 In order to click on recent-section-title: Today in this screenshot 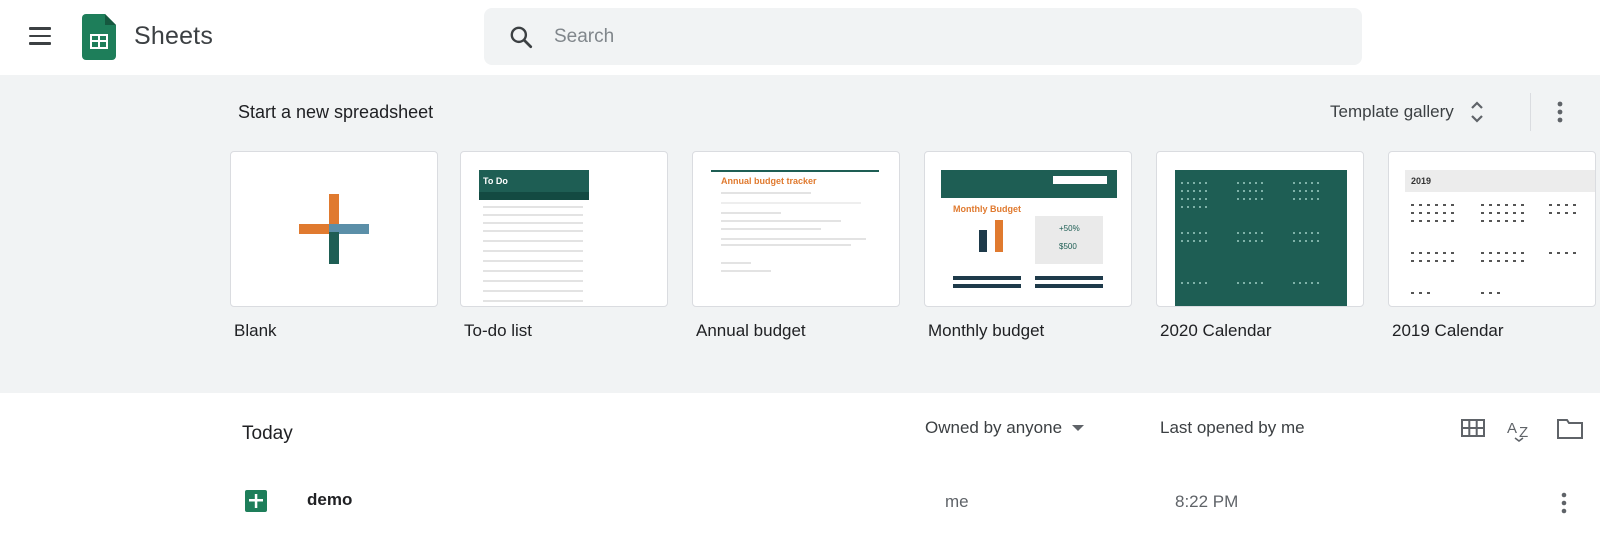, I will do `click(267, 433)`.